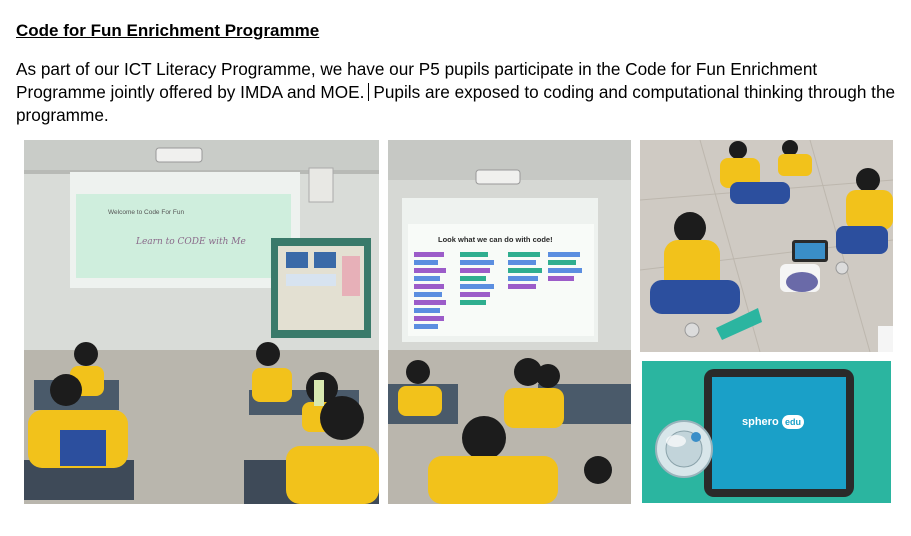 Image resolution: width=911 pixels, height=536 pixels. Describe the element at coordinates (760, 422) in the screenshot. I see `sphero-brand-text: sphero` at that location.